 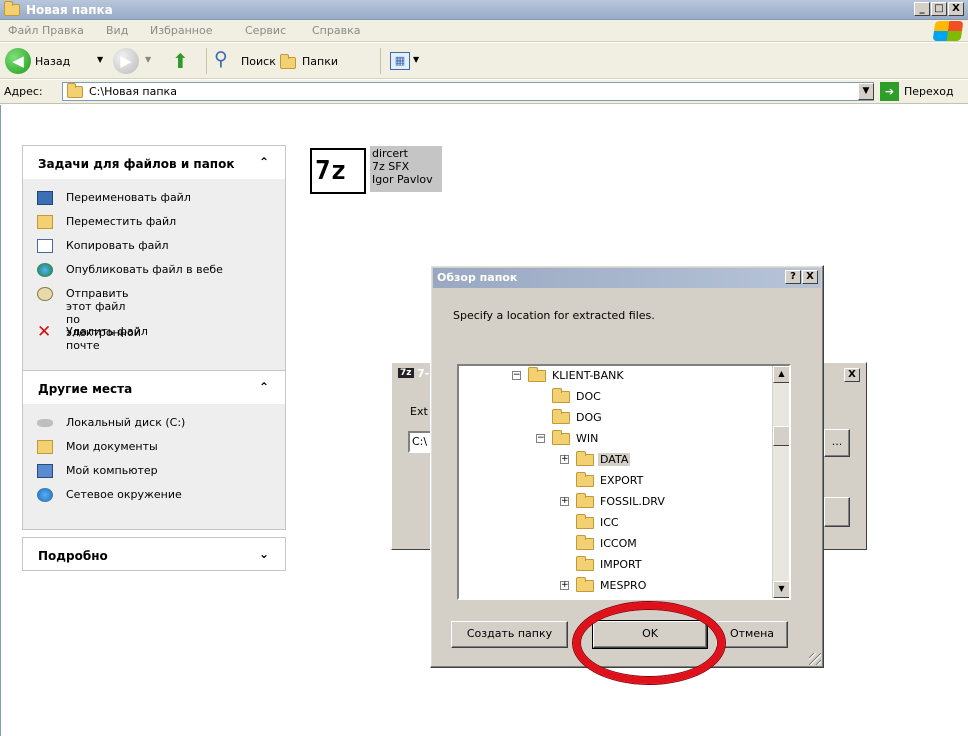 What do you see at coordinates (623, 585) in the screenshot?
I see `tree-item-label: MESPRO` at bounding box center [623, 585].